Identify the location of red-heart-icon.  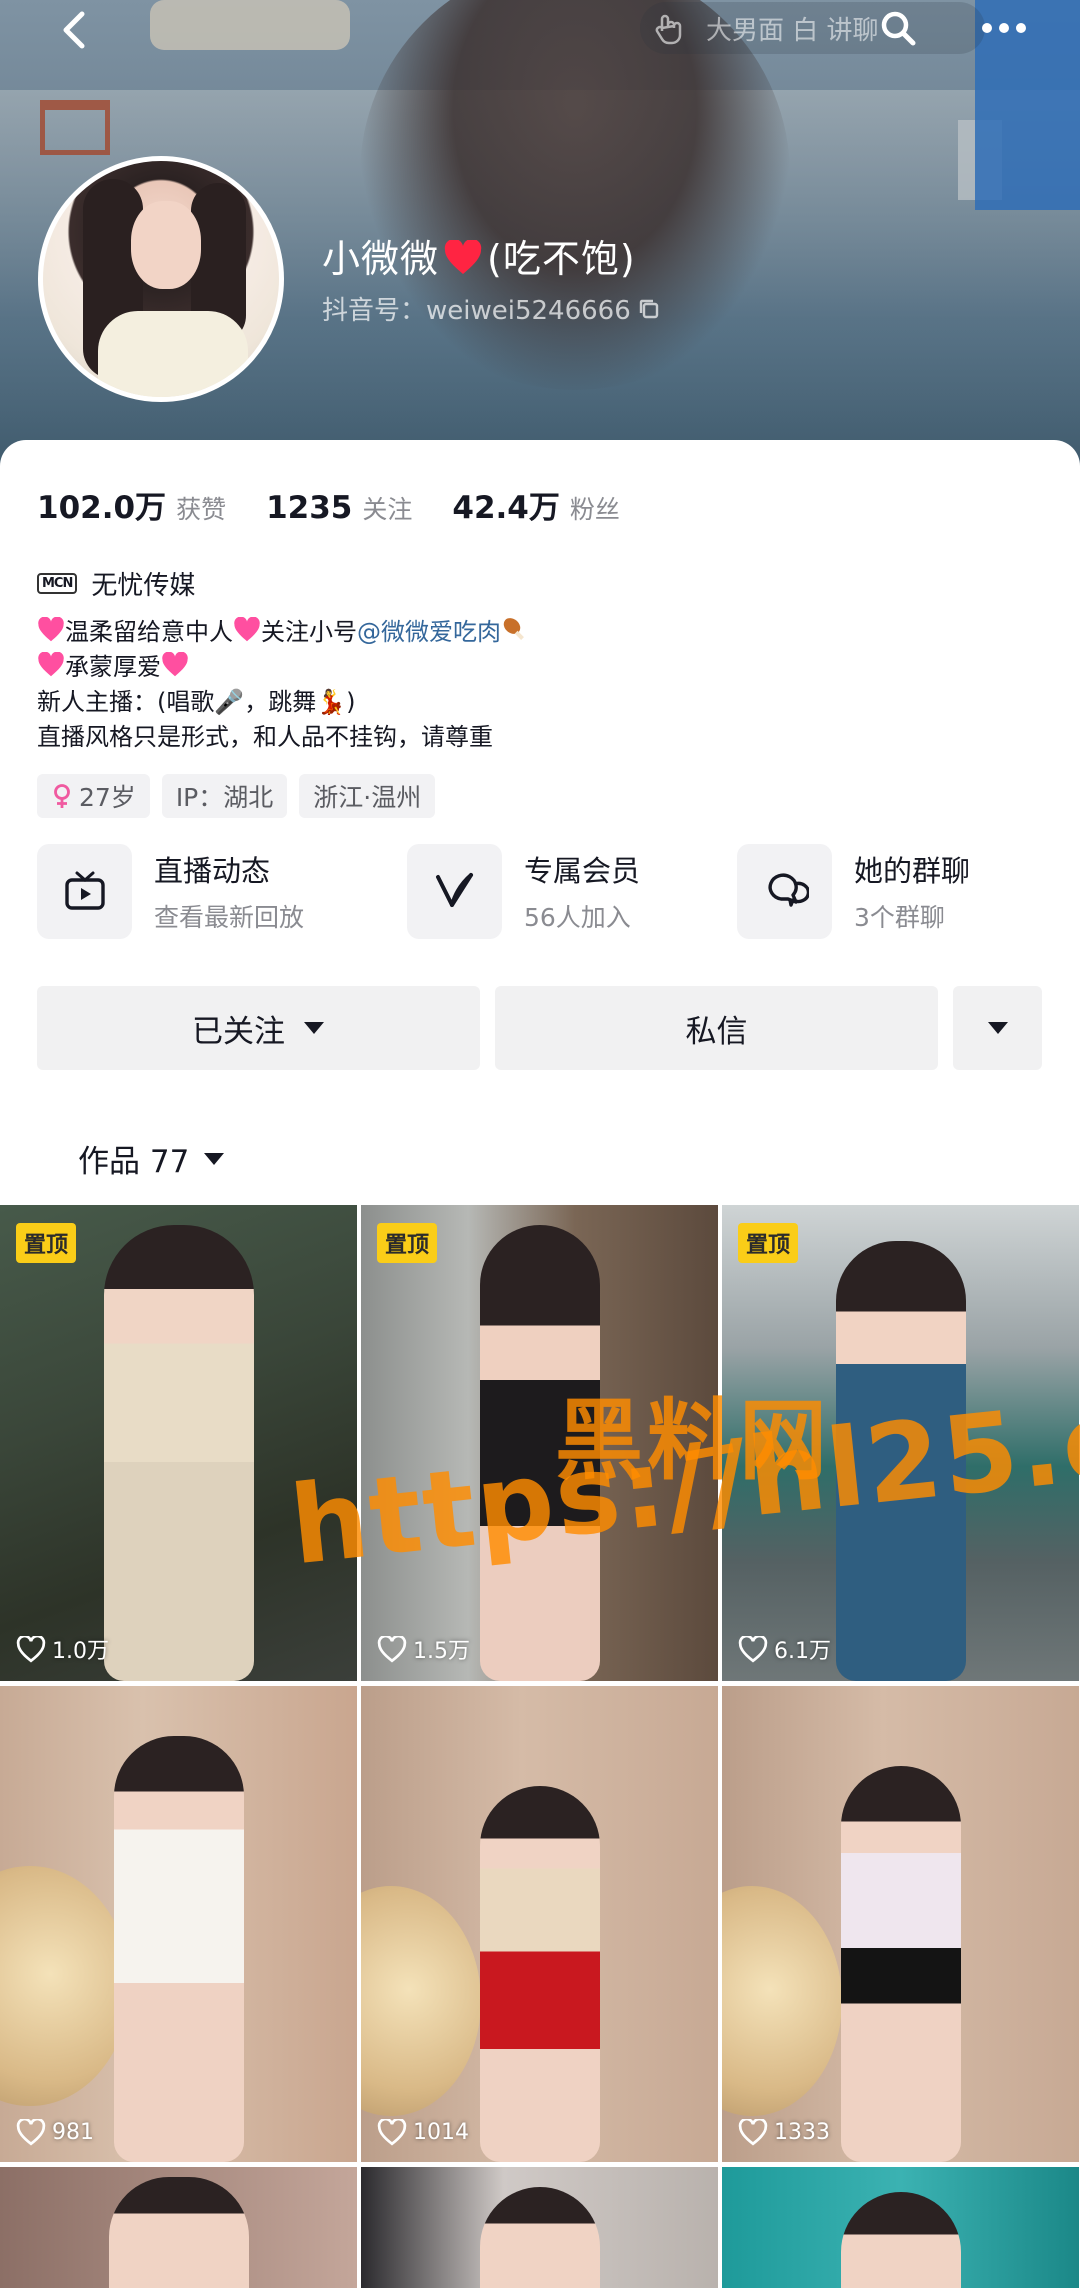
(463, 257).